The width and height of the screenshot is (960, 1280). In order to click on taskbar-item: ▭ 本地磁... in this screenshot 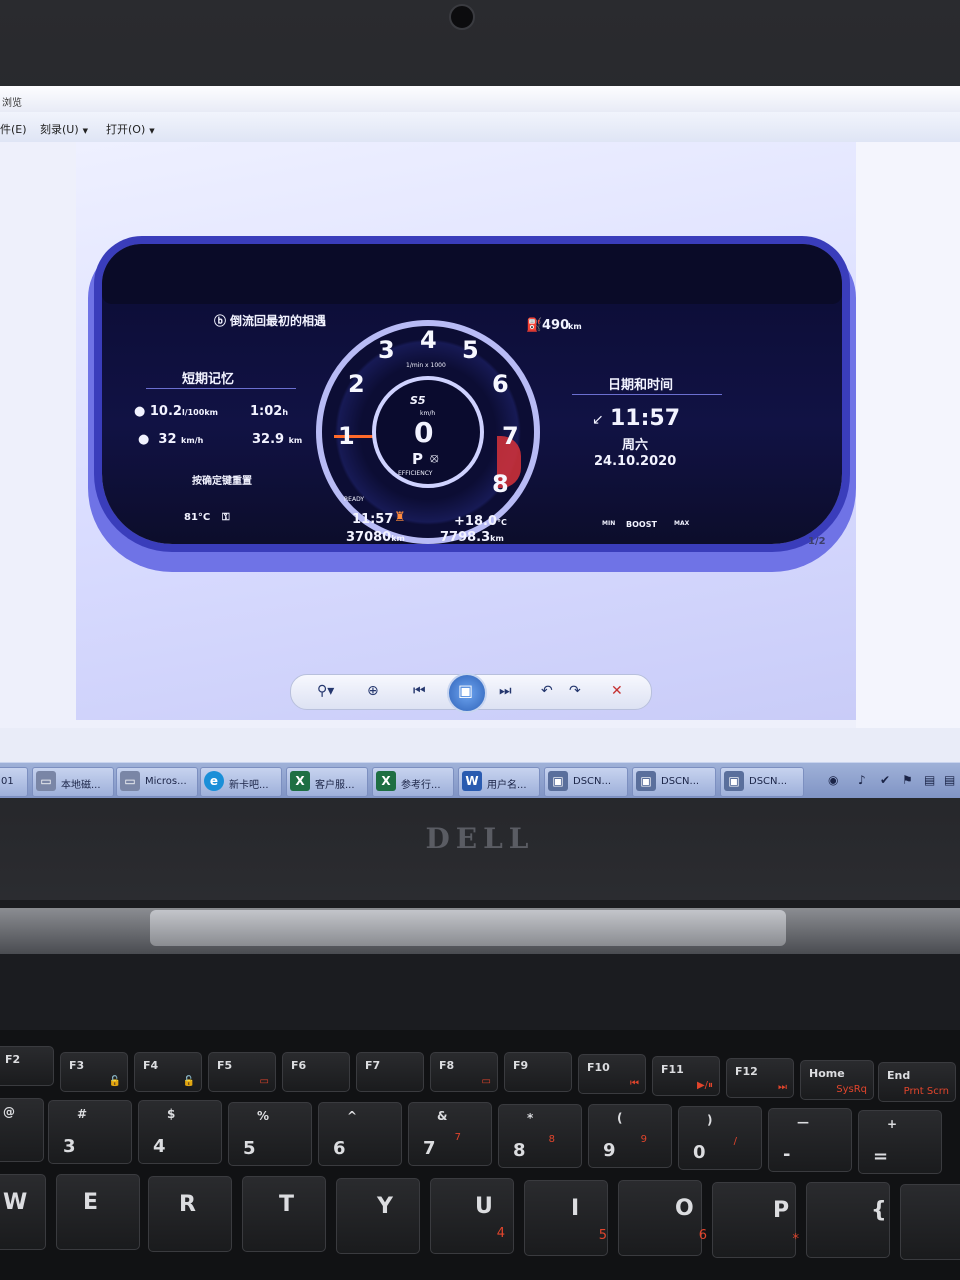, I will do `click(73, 782)`.